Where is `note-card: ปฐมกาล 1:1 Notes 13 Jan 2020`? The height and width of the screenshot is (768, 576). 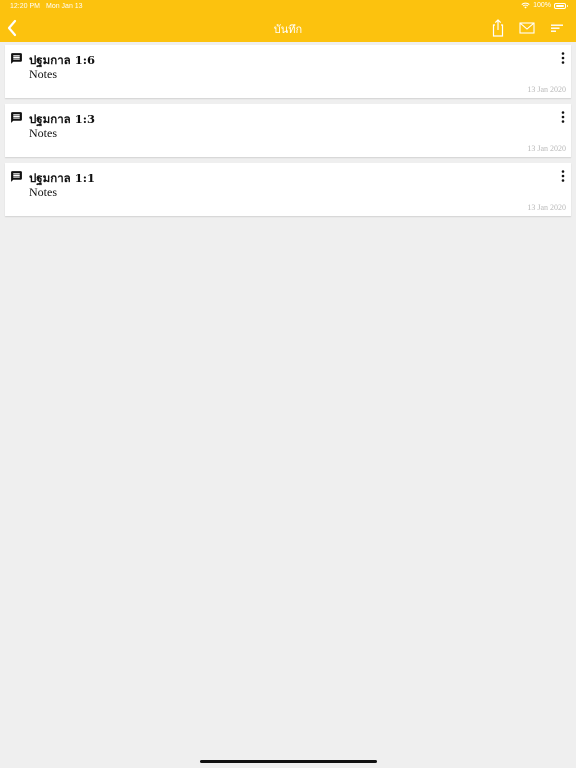
note-card: ปฐมกาล 1:1 Notes 13 Jan 2020 is located at coordinates (288, 189).